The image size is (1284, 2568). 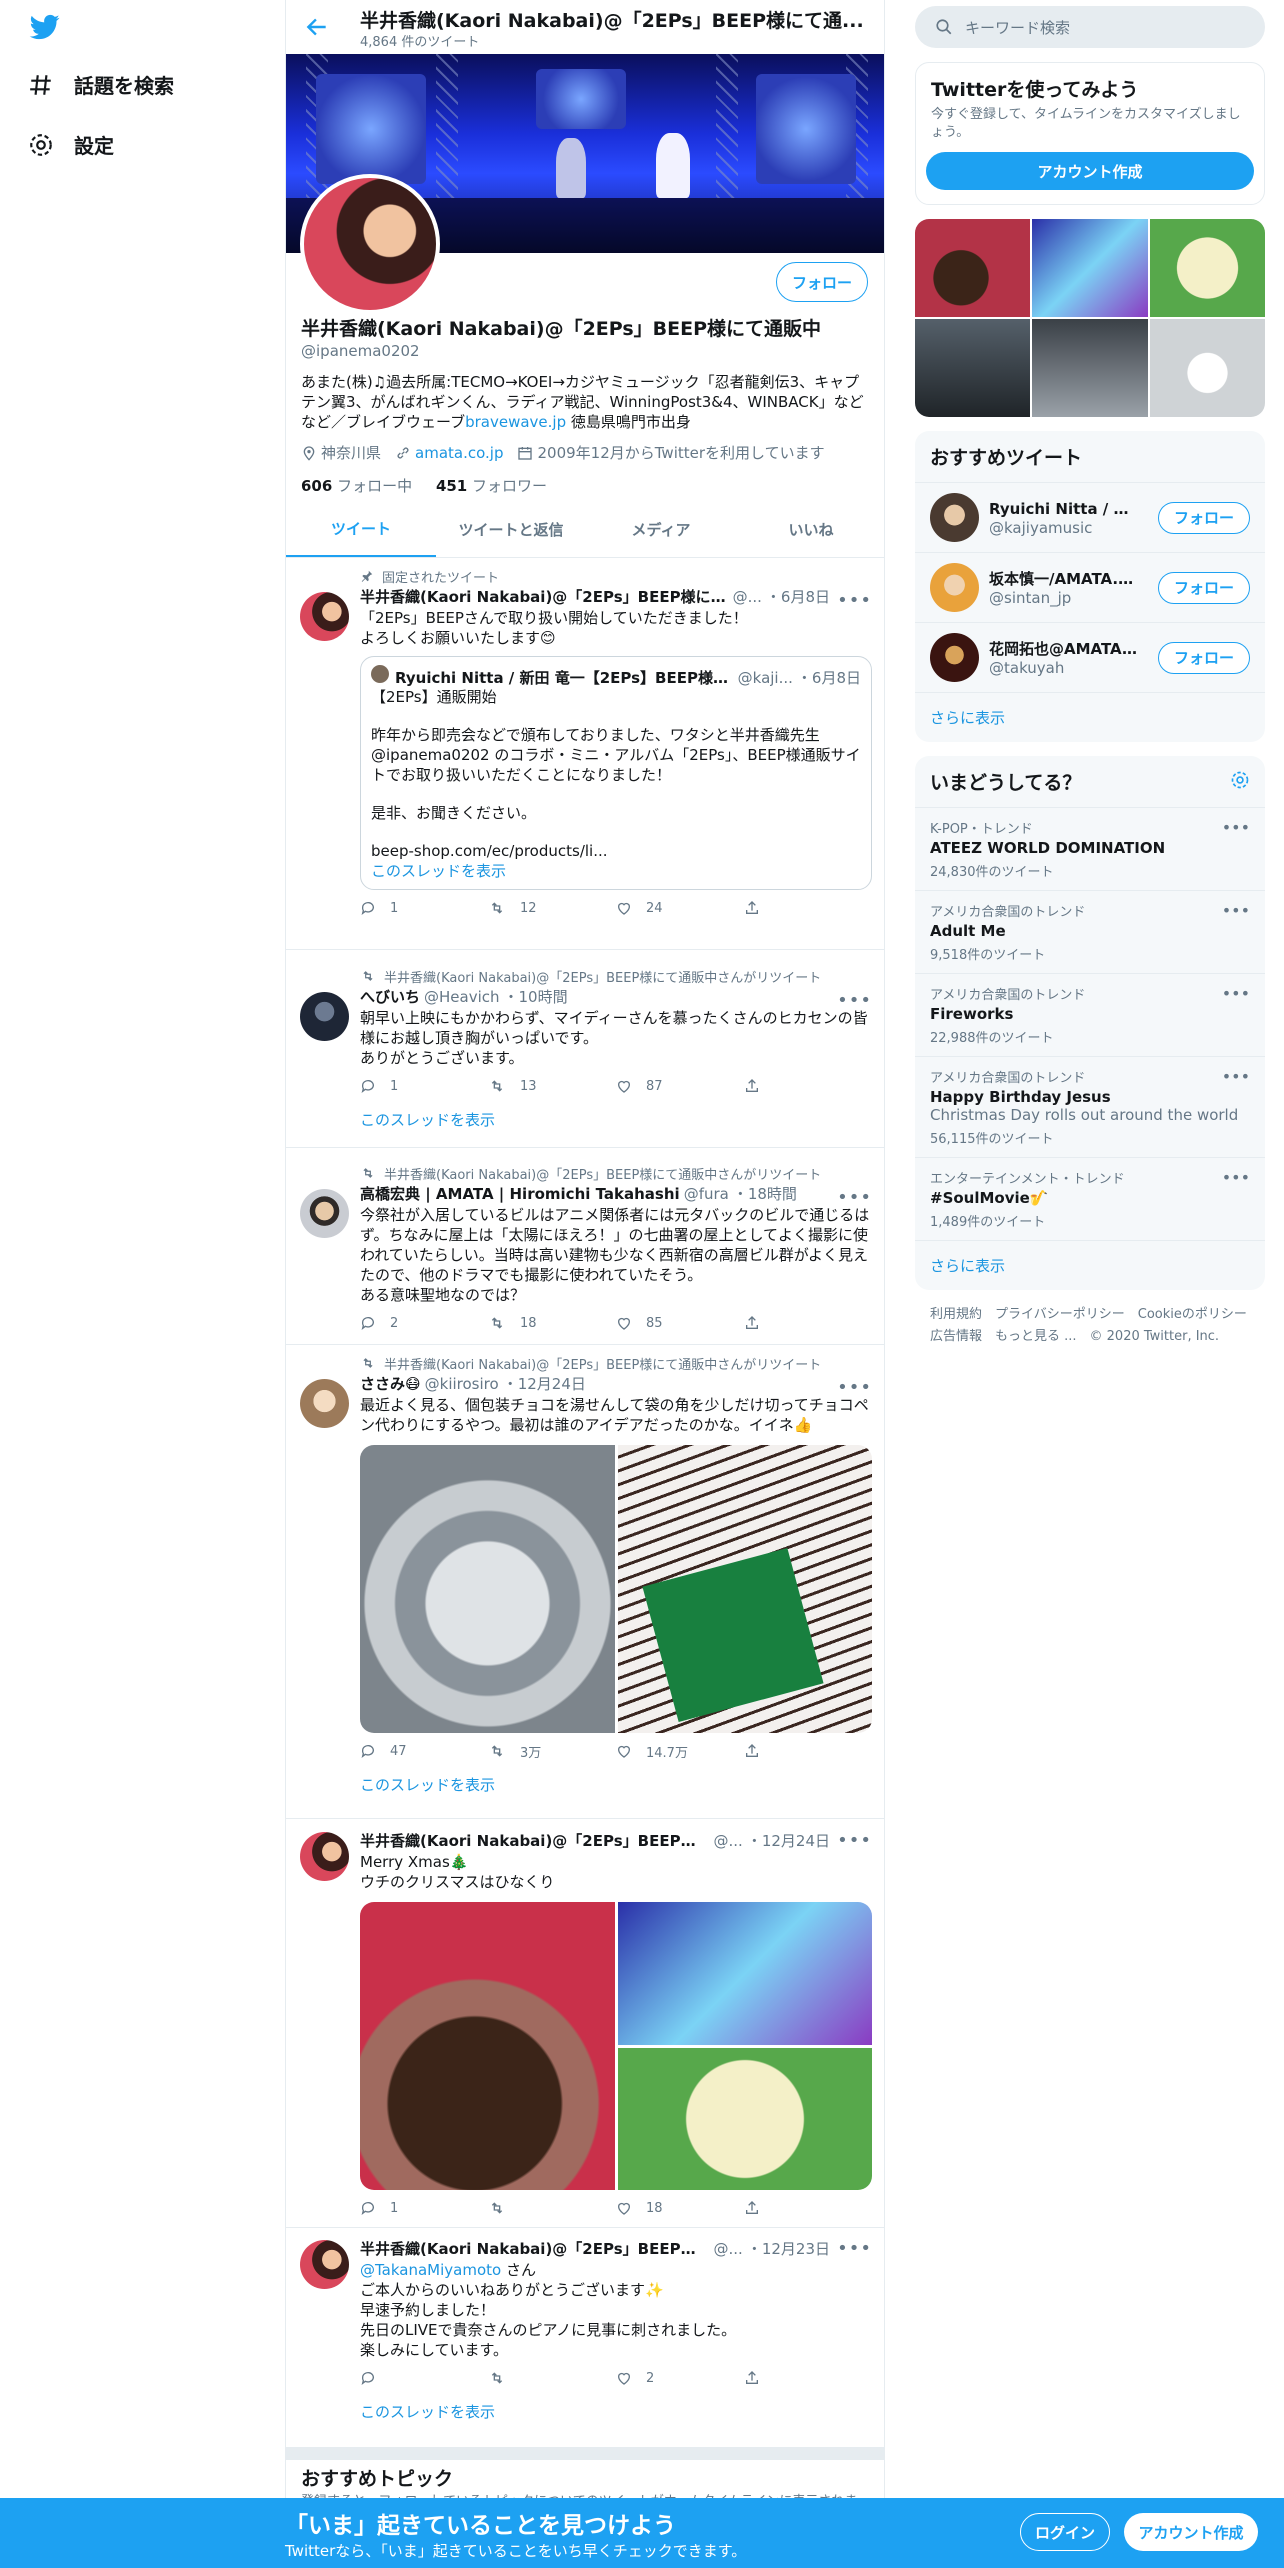 I want to click on tab-media: メディア, so click(x=661, y=529).